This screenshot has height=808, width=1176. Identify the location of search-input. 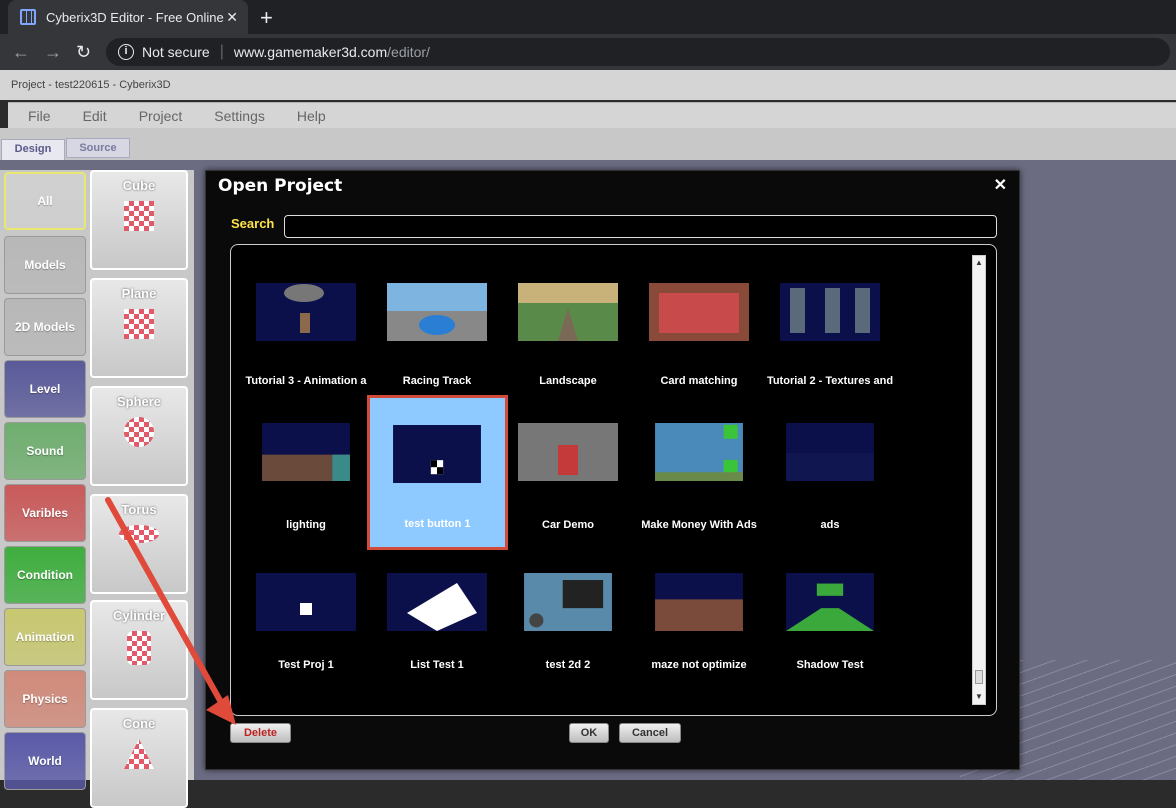
(640, 226).